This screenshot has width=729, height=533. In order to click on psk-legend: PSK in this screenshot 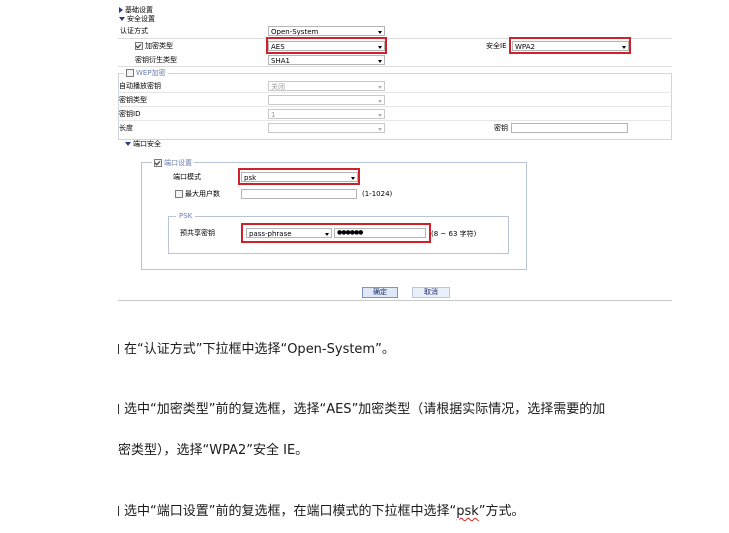, I will do `click(186, 216)`.